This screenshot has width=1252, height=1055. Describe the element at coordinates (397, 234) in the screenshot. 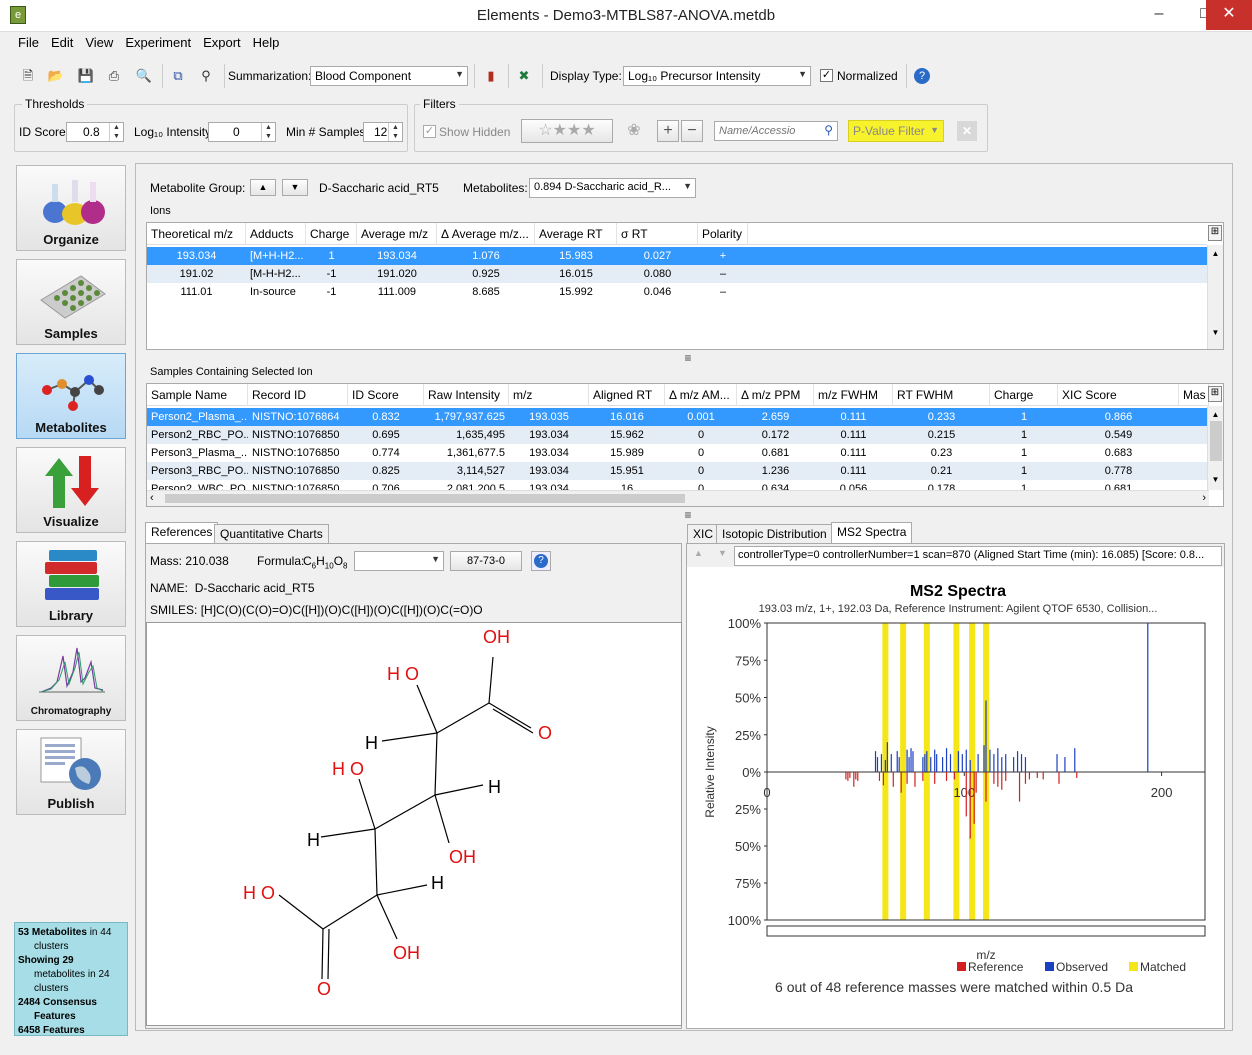

I see `col-average-mz: Average m/z` at that location.